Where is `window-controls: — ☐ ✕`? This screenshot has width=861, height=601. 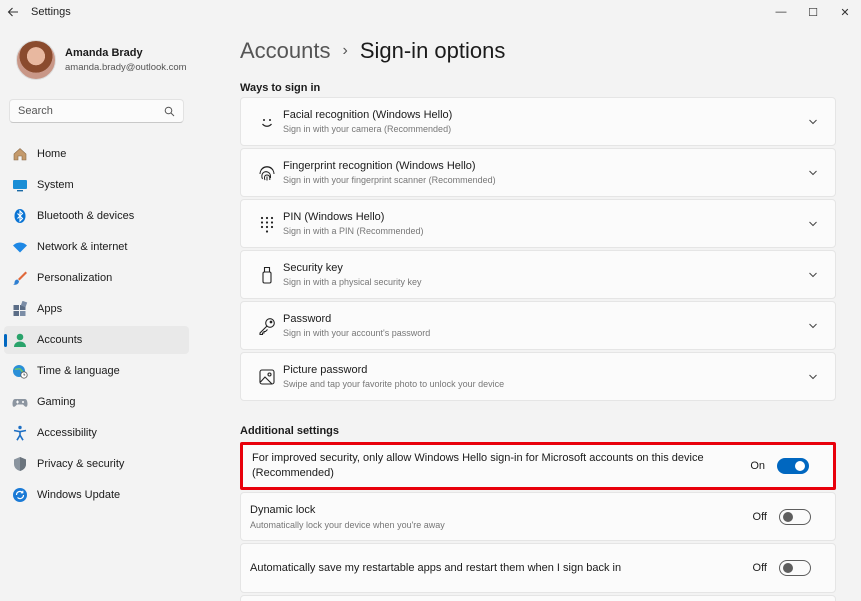
window-controls: — ☐ ✕ is located at coordinates (813, 12).